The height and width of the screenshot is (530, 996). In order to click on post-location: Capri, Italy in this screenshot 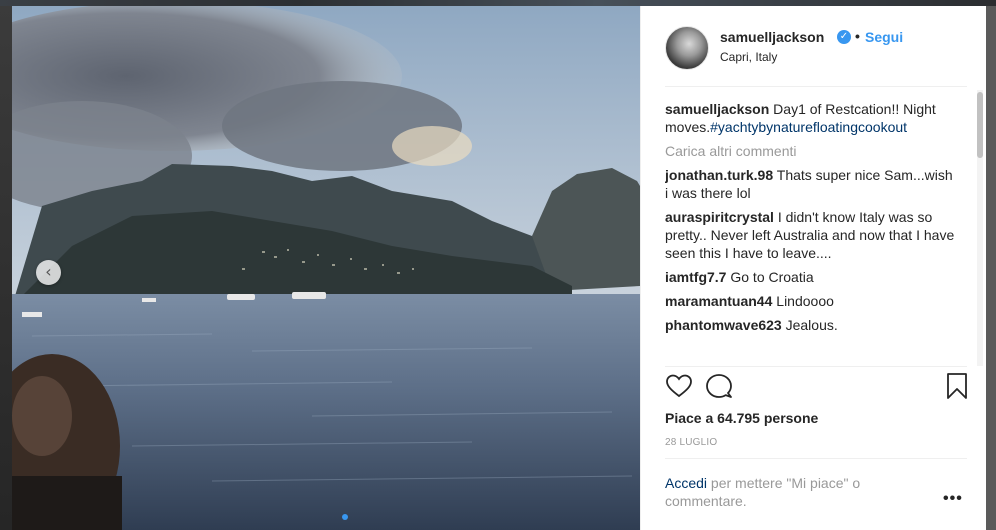, I will do `click(748, 57)`.